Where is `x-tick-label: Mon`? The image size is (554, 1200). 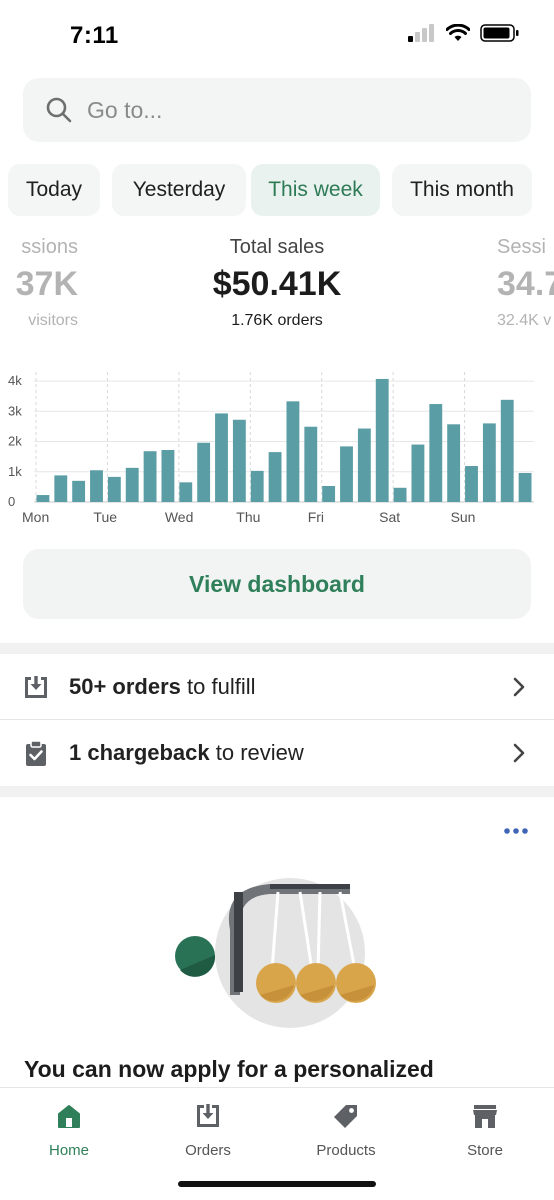
x-tick-label: Mon is located at coordinates (35, 517).